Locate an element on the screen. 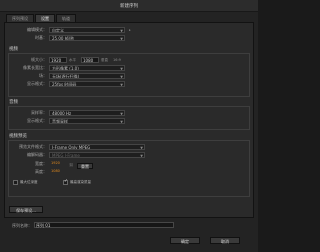 The image size is (320, 252). window-title: 新建序列 is located at coordinates (129, 6).